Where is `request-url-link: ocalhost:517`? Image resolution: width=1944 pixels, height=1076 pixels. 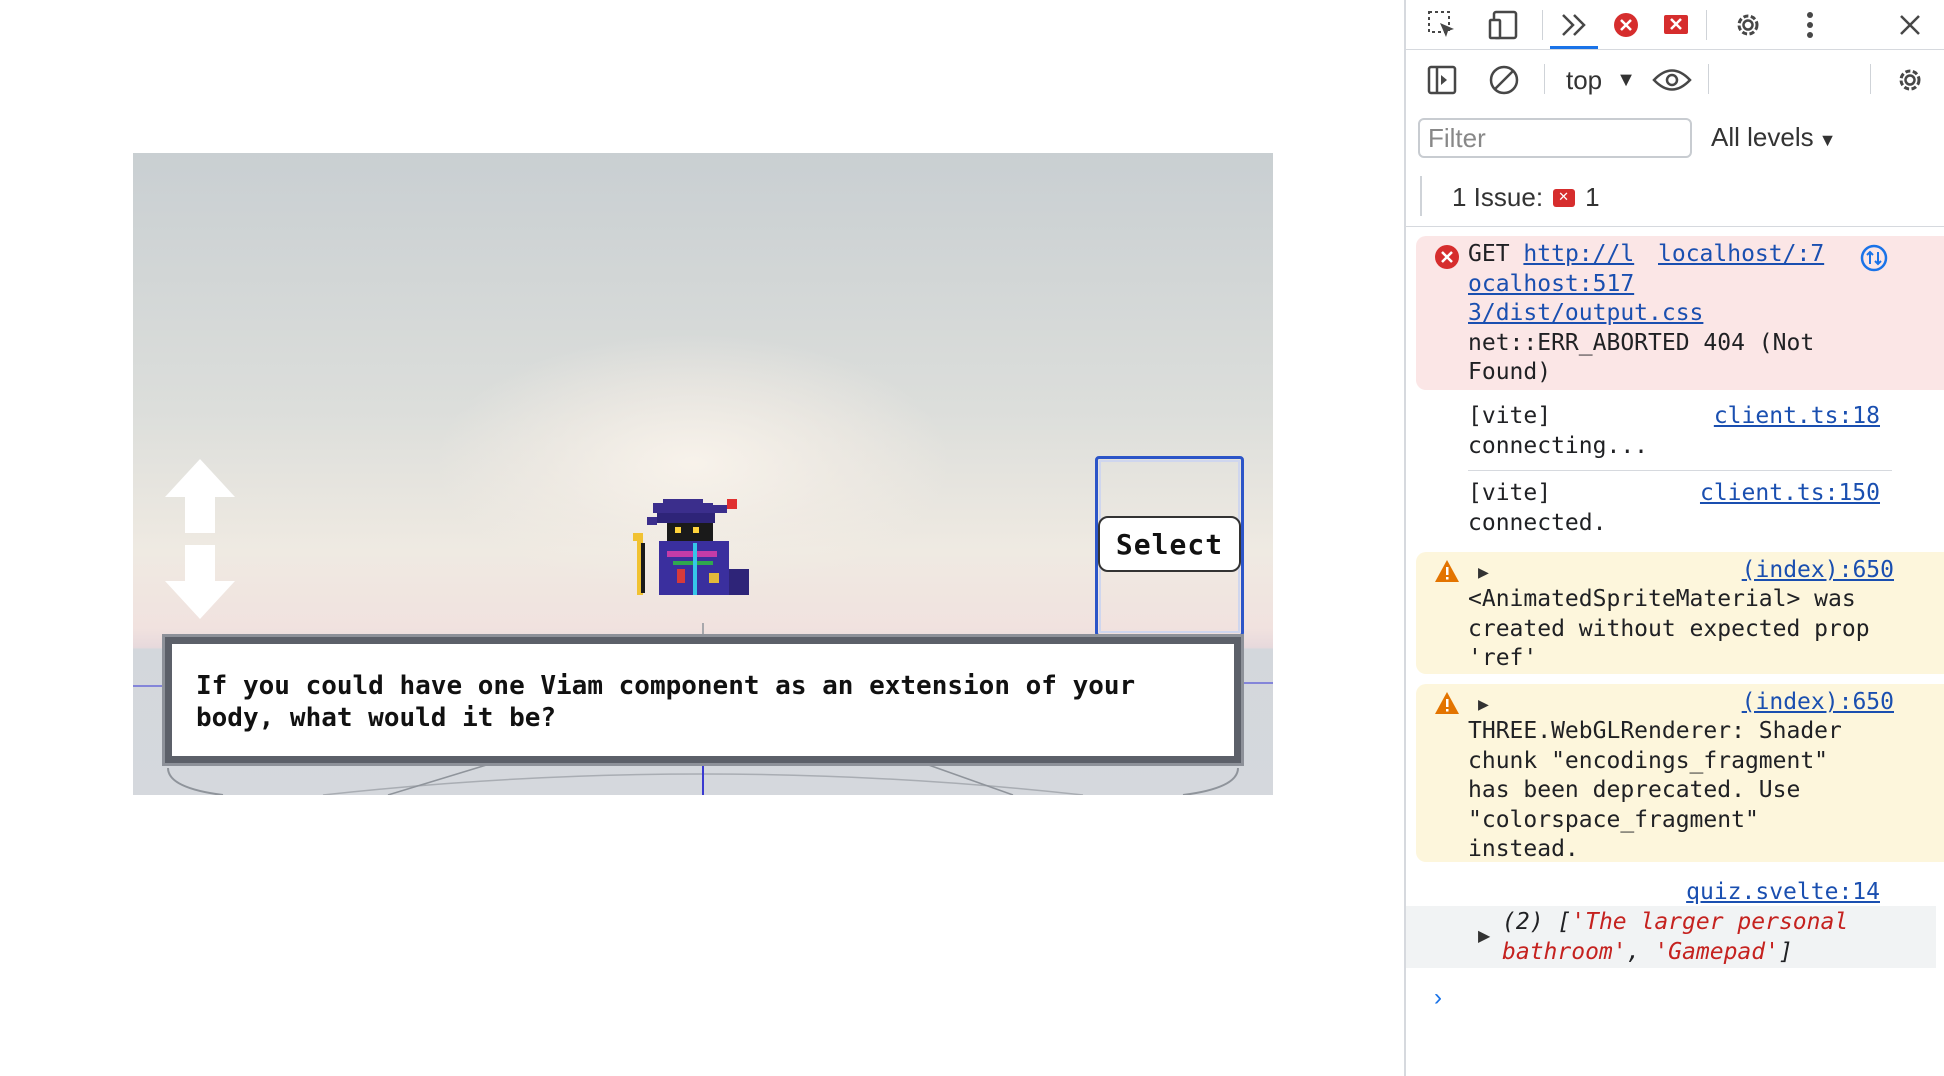 request-url-link: ocalhost:517 is located at coordinates (1551, 284).